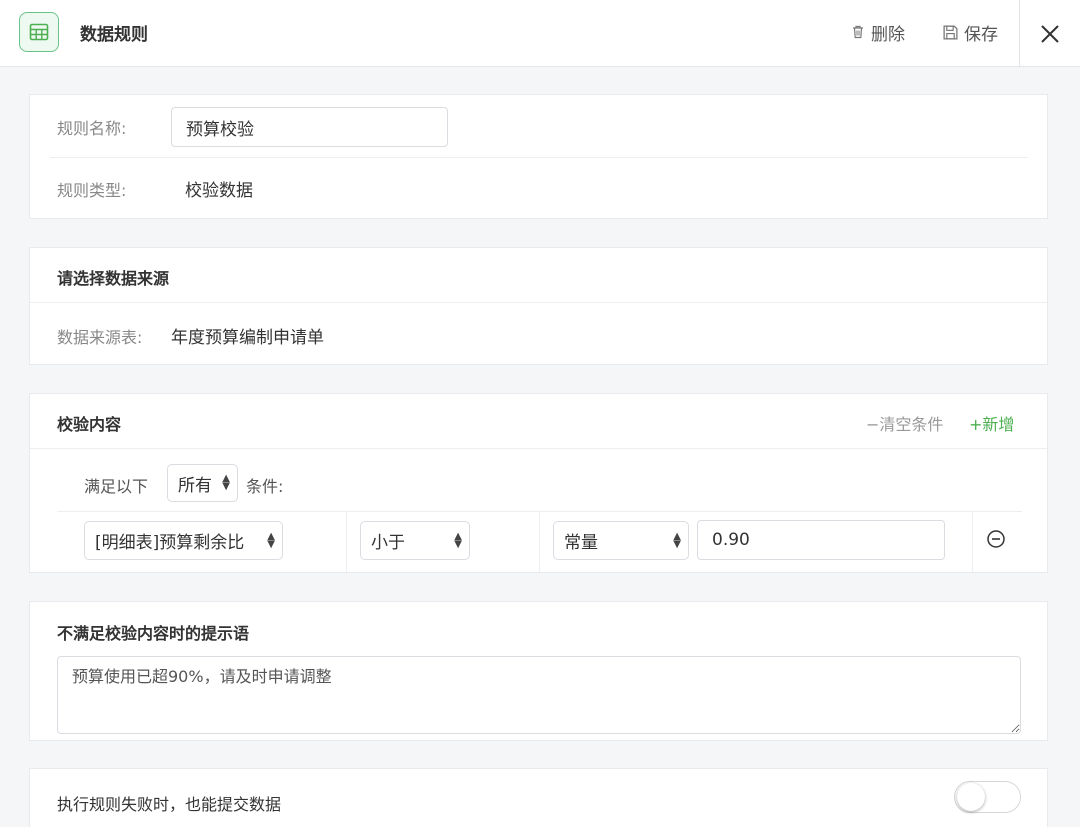  What do you see at coordinates (538, 306) in the screenshot?
I see `data-source-card: 请选择数据来源 数据来源表: 年度预算编制申请单` at bounding box center [538, 306].